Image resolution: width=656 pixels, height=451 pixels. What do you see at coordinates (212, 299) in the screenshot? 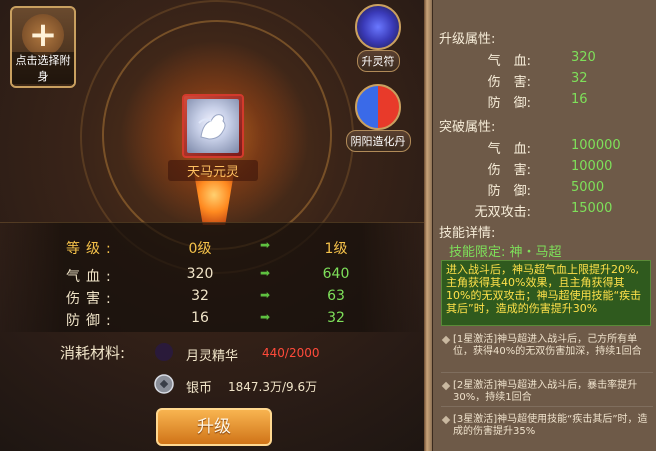
I see `stat-row-damage: 伤害: 32 ➡ 63` at bounding box center [212, 299].